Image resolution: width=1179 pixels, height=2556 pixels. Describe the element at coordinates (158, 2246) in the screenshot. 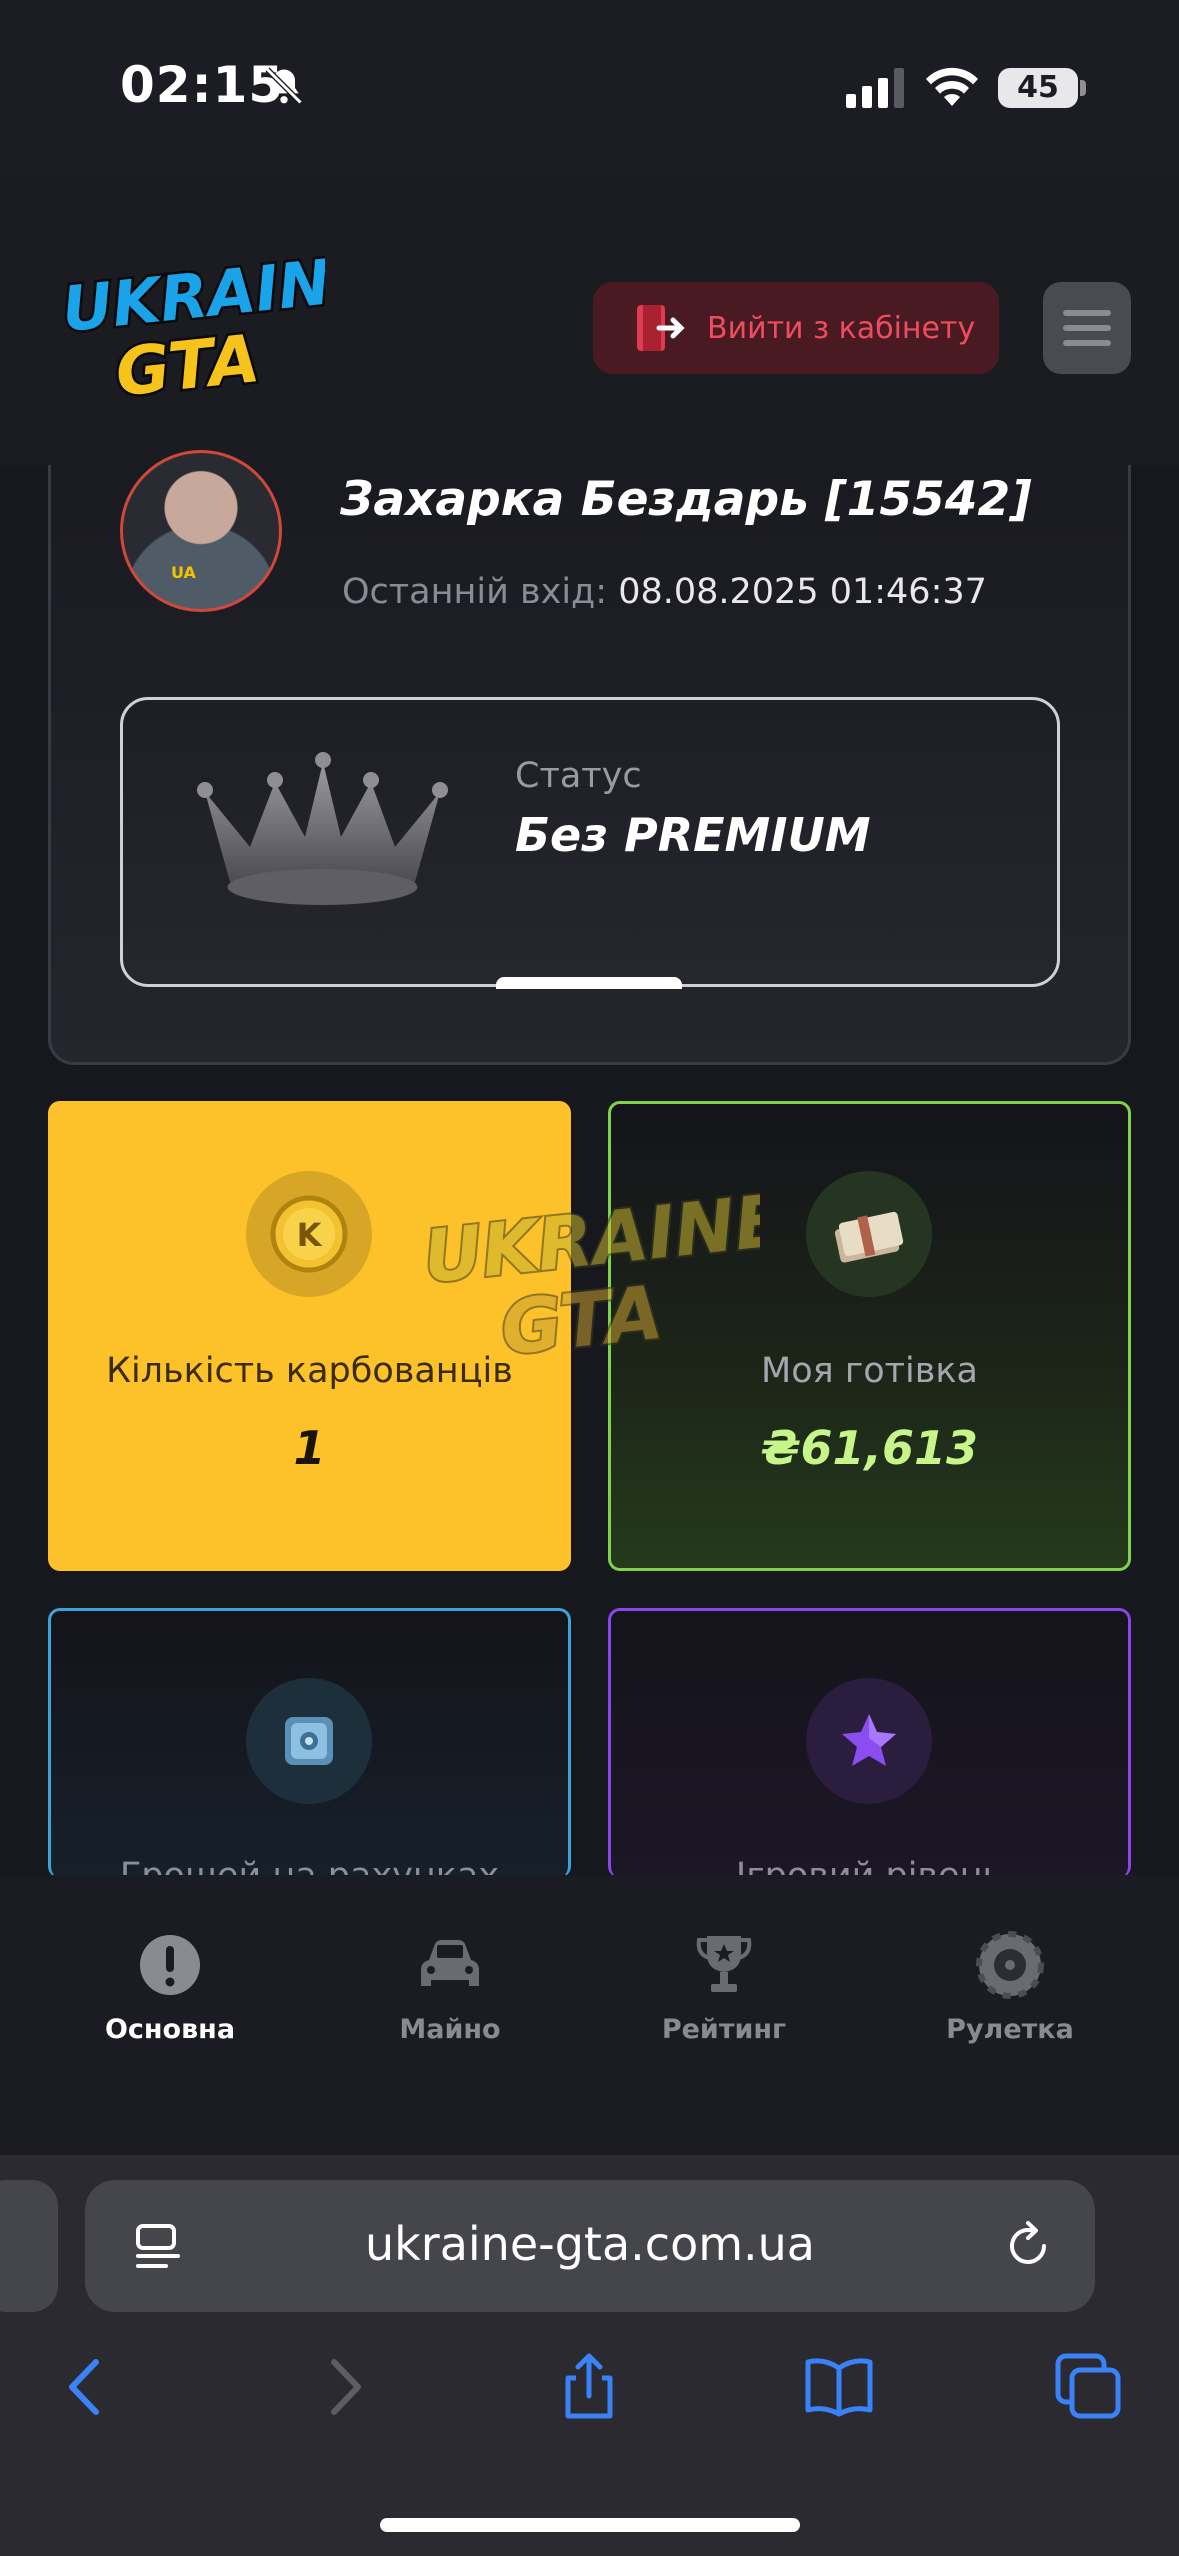

I see `page-menu-icon` at that location.